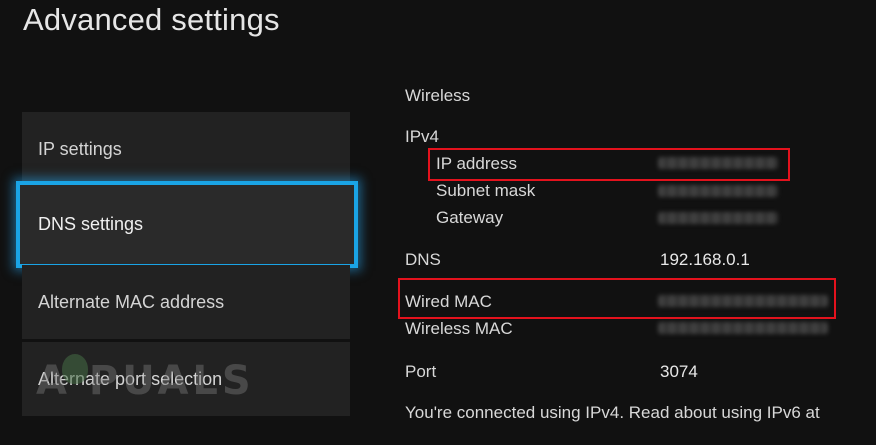 Image resolution: width=876 pixels, height=445 pixels. I want to click on subnet-mask-value-redacted, so click(718, 191).